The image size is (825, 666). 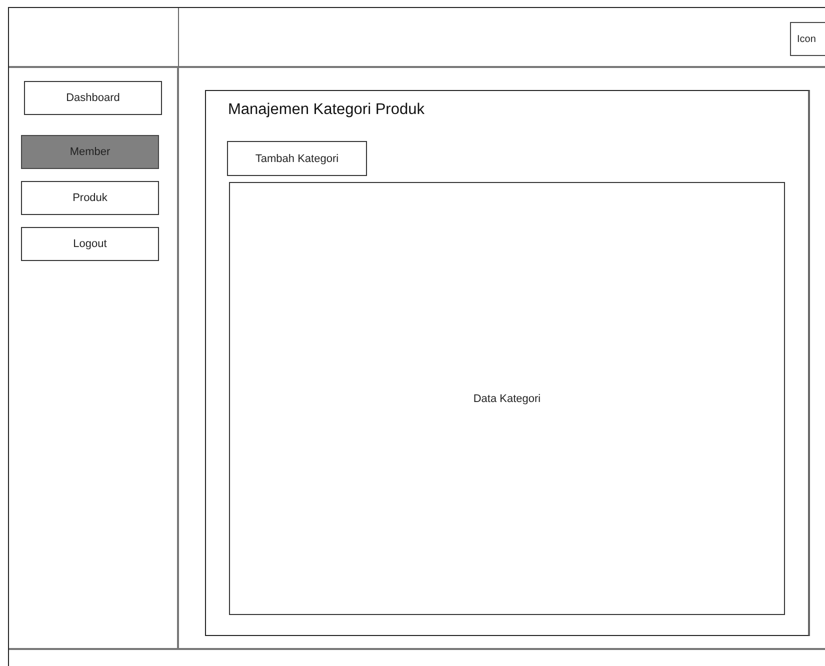 I want to click on add-category-button: Tambah Kategori, so click(x=297, y=158).